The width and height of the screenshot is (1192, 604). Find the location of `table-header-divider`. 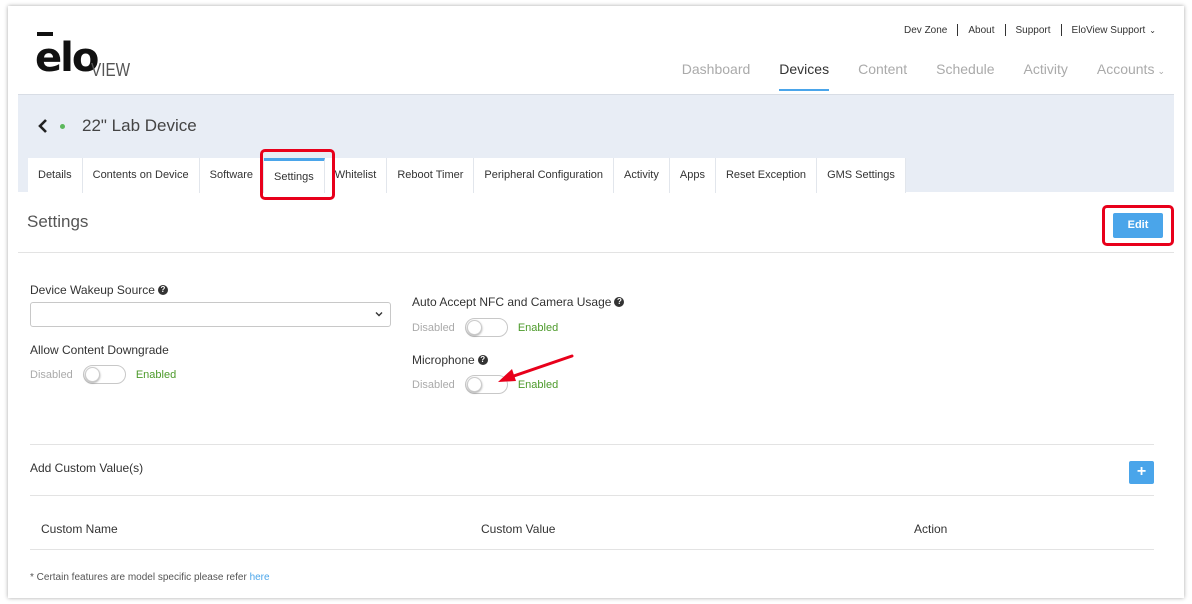

table-header-divider is located at coordinates (592, 549).